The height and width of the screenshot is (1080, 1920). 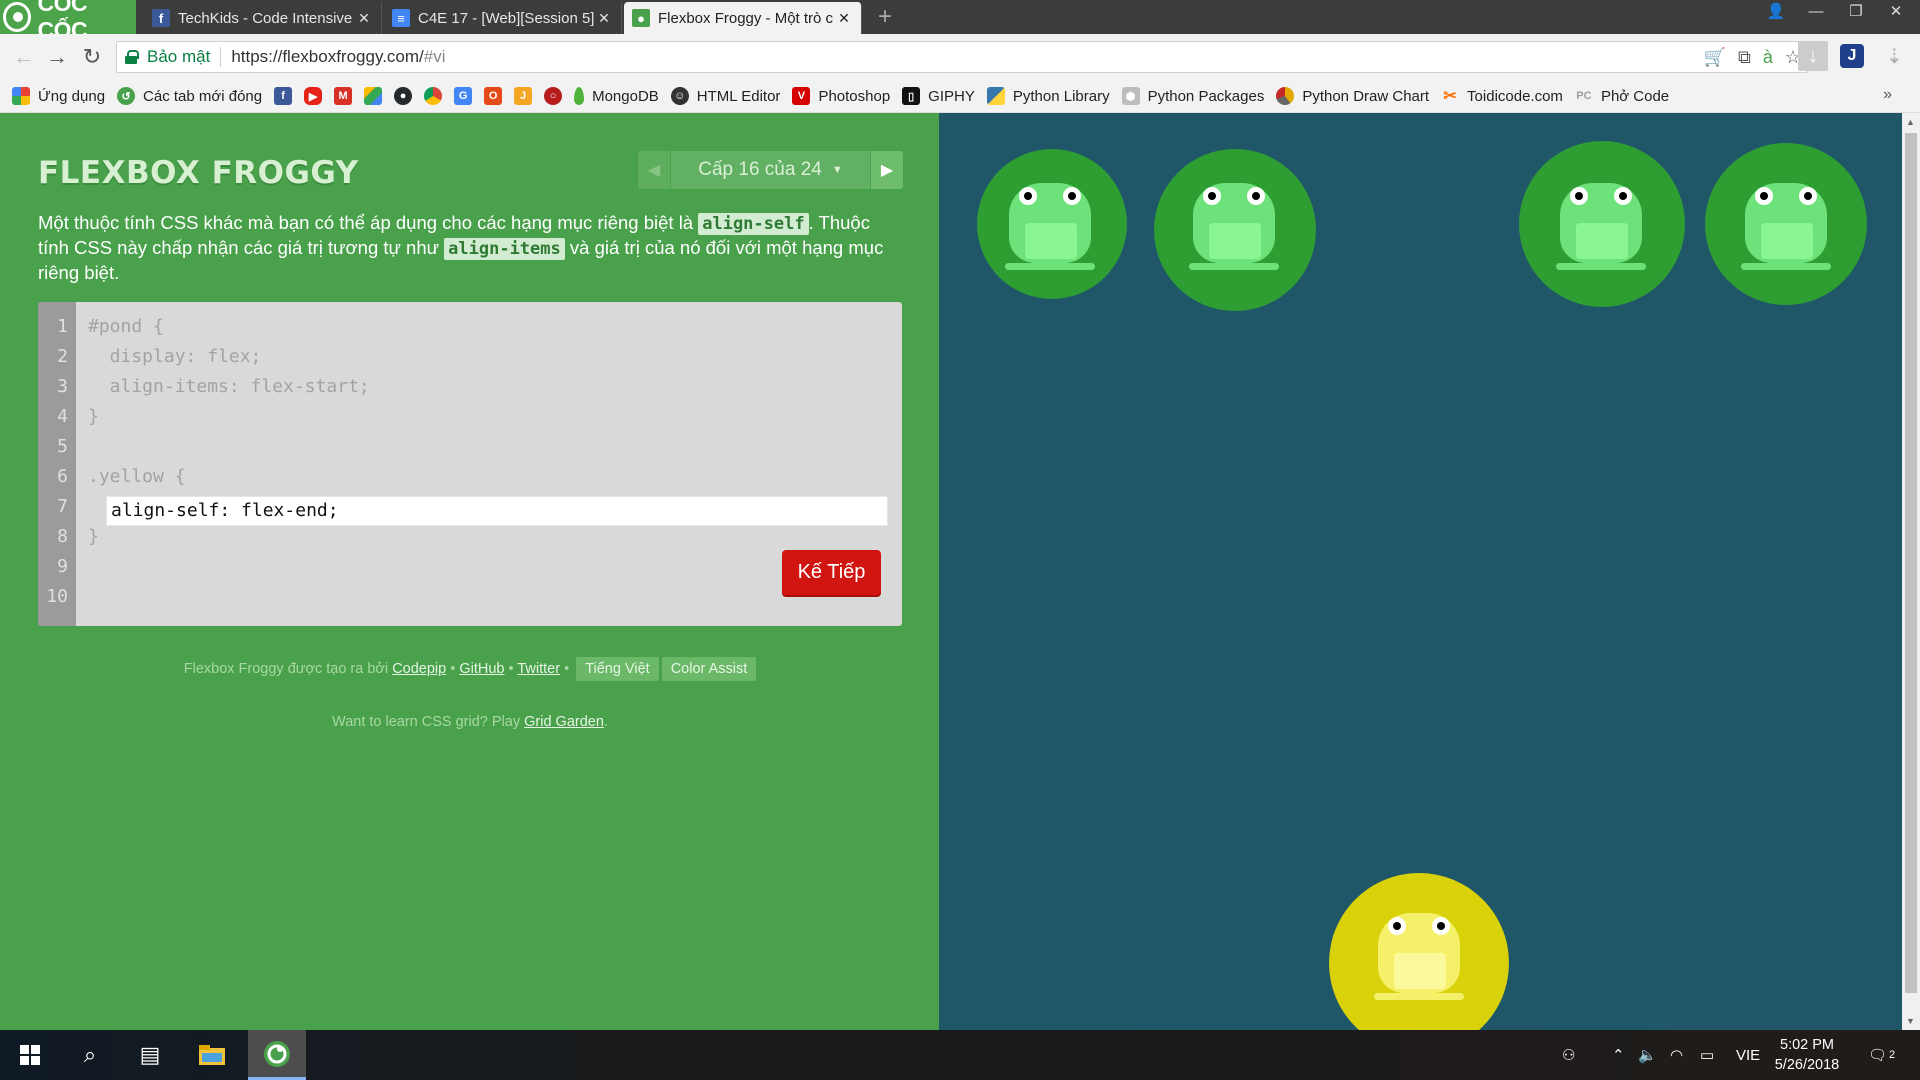 What do you see at coordinates (126, 326) in the screenshot?
I see `code-line: #pond {` at bounding box center [126, 326].